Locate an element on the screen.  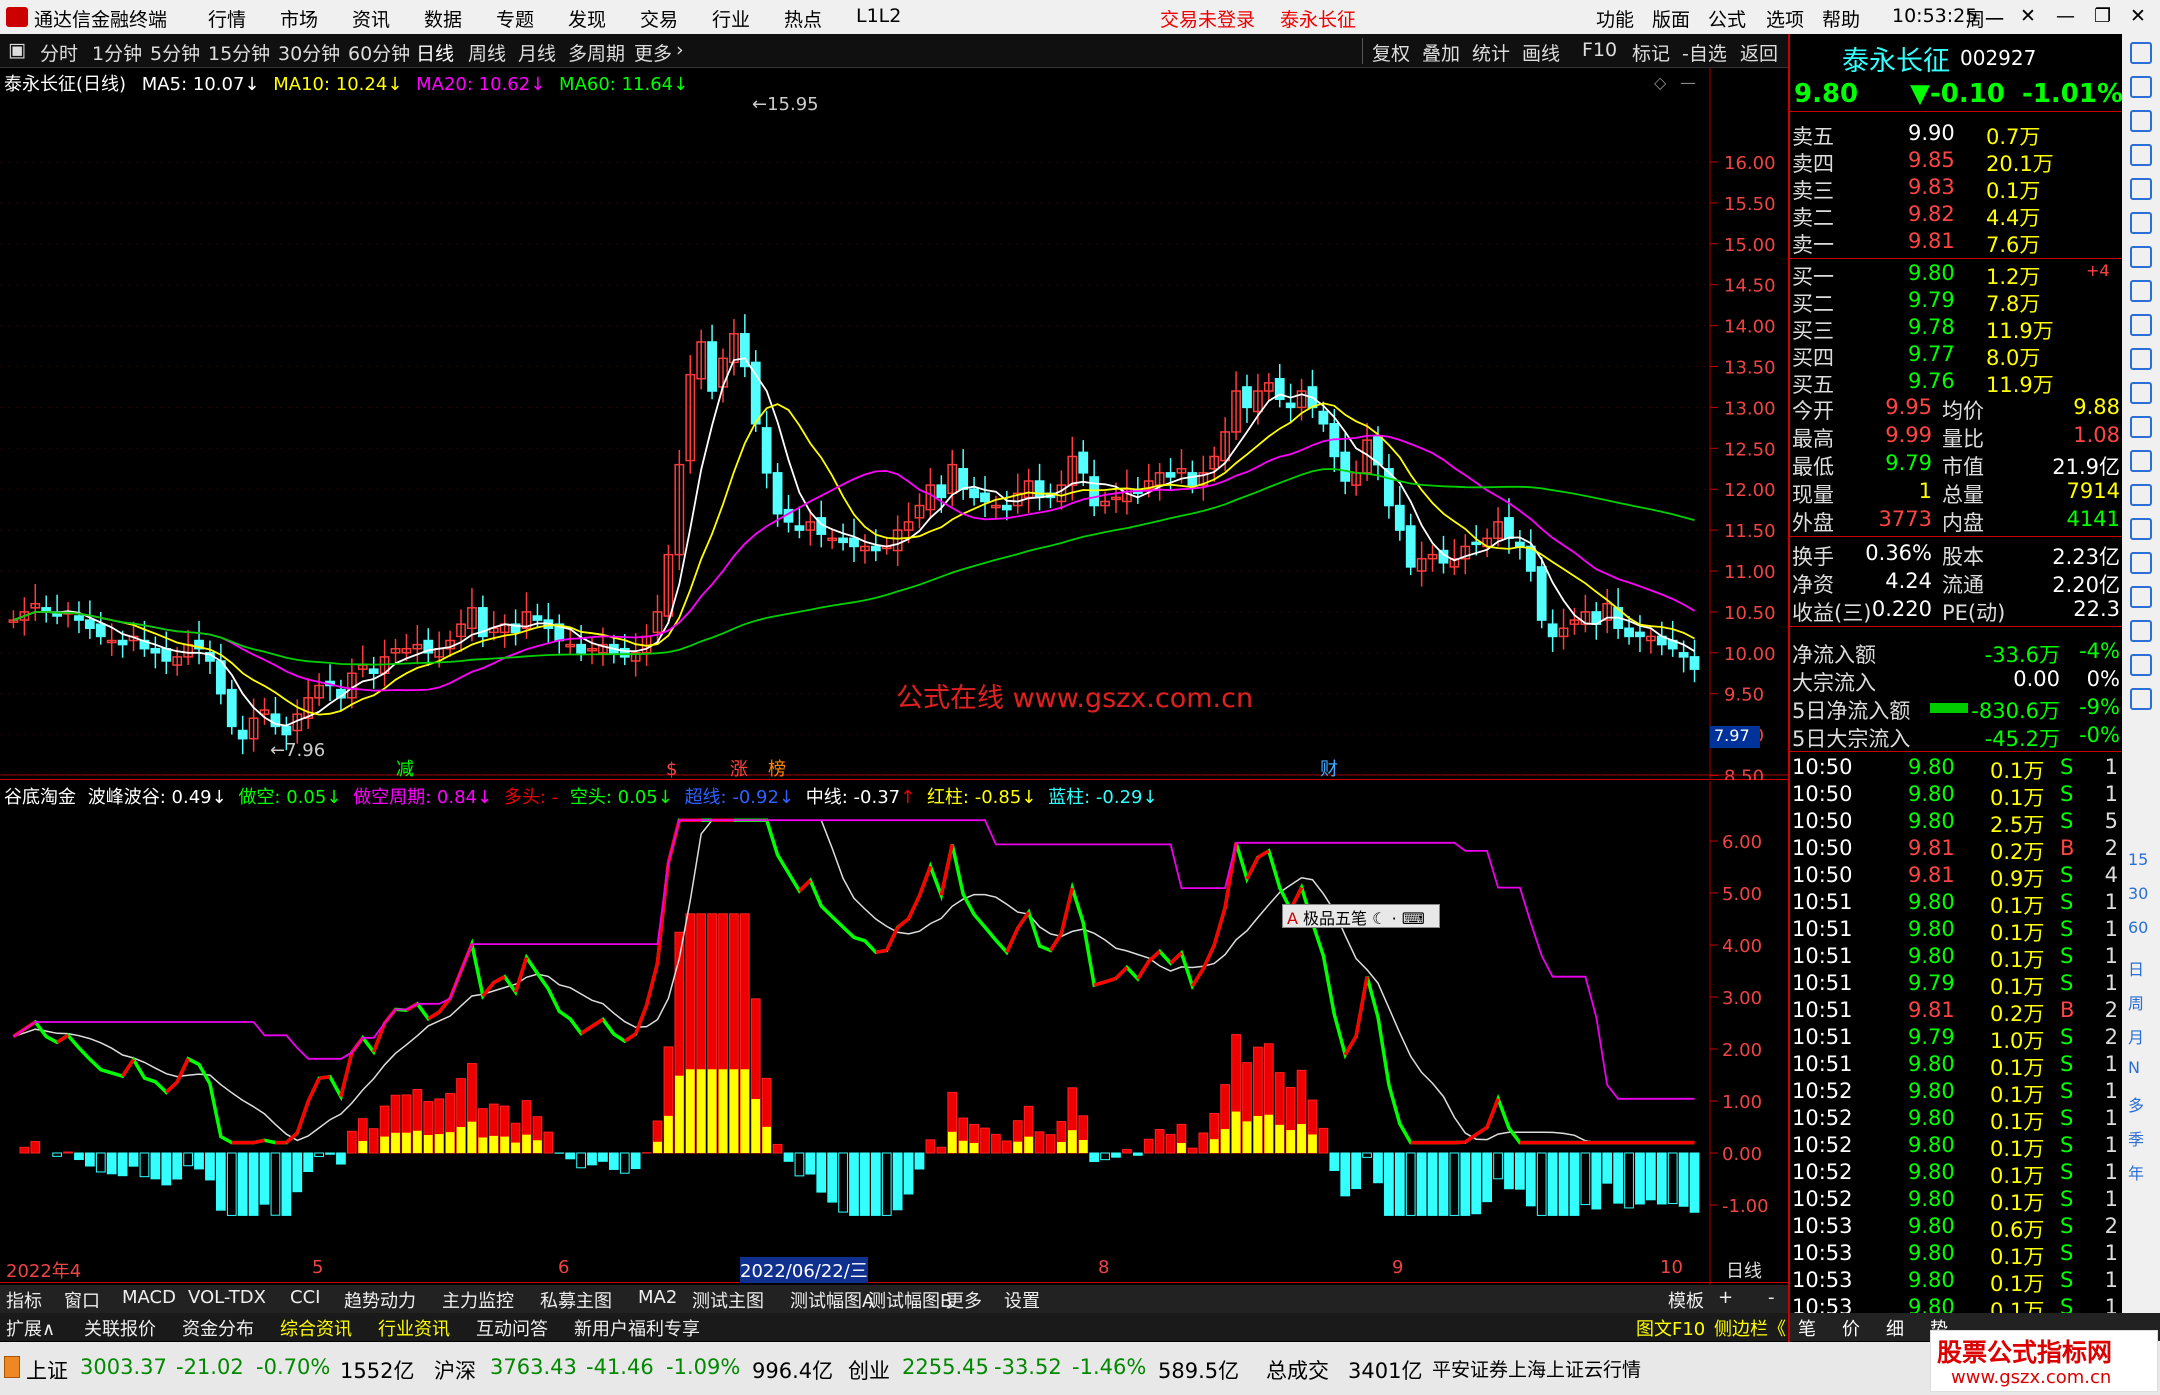
tab-weekly: 周线 is located at coordinates (487, 52).